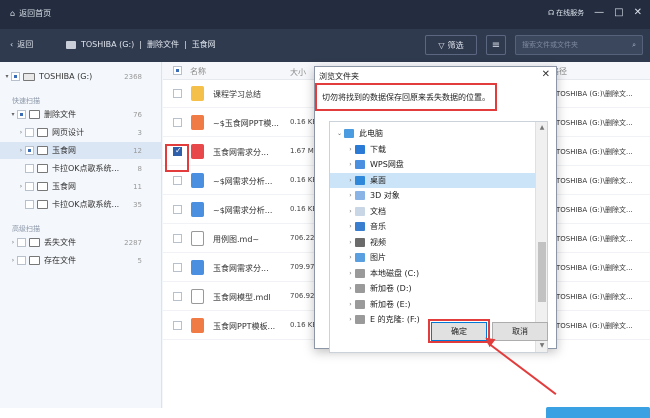  I want to click on tree-item-web-design: › 网页设计 3, so click(81, 132).